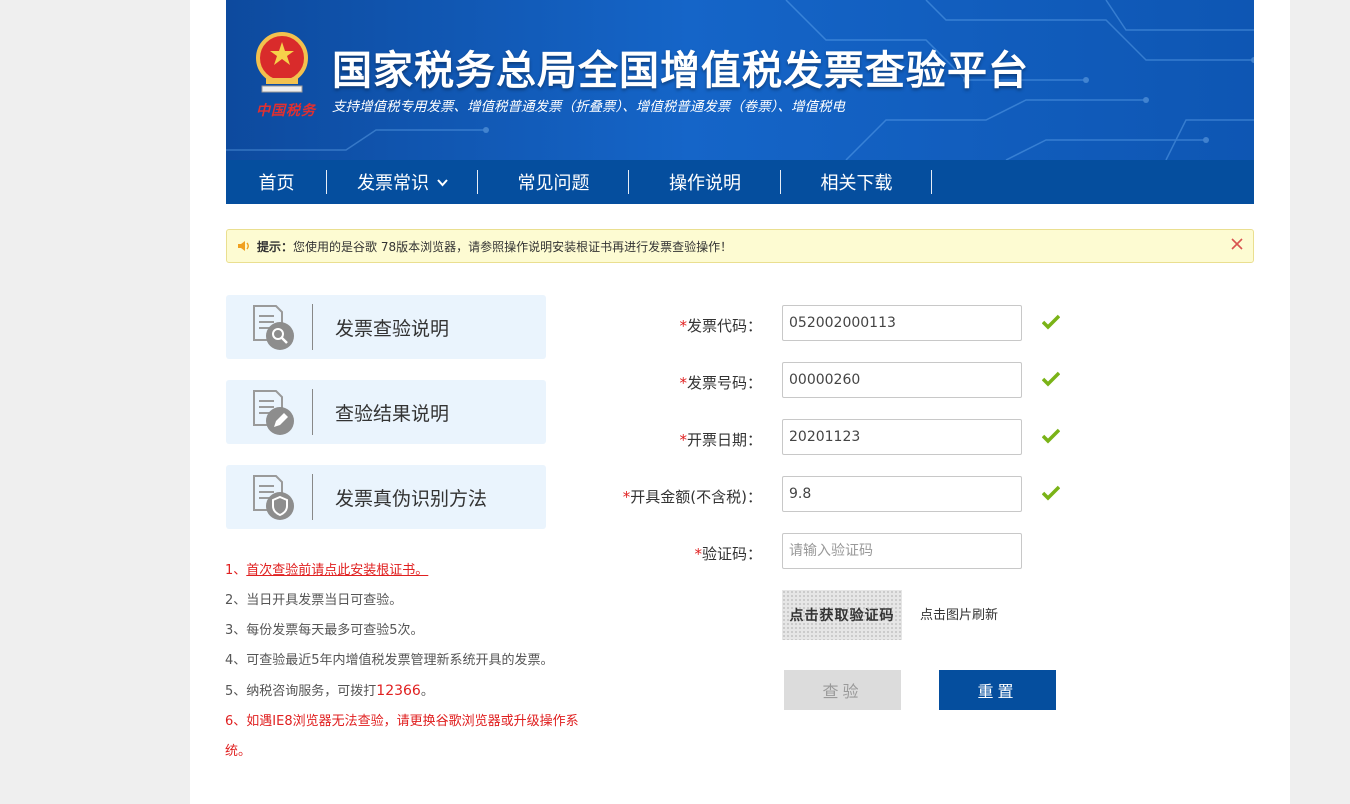 Image resolution: width=1350 pixels, height=804 pixels. Describe the element at coordinates (842, 615) in the screenshot. I see `captcha-image: 点击获取验证码` at that location.